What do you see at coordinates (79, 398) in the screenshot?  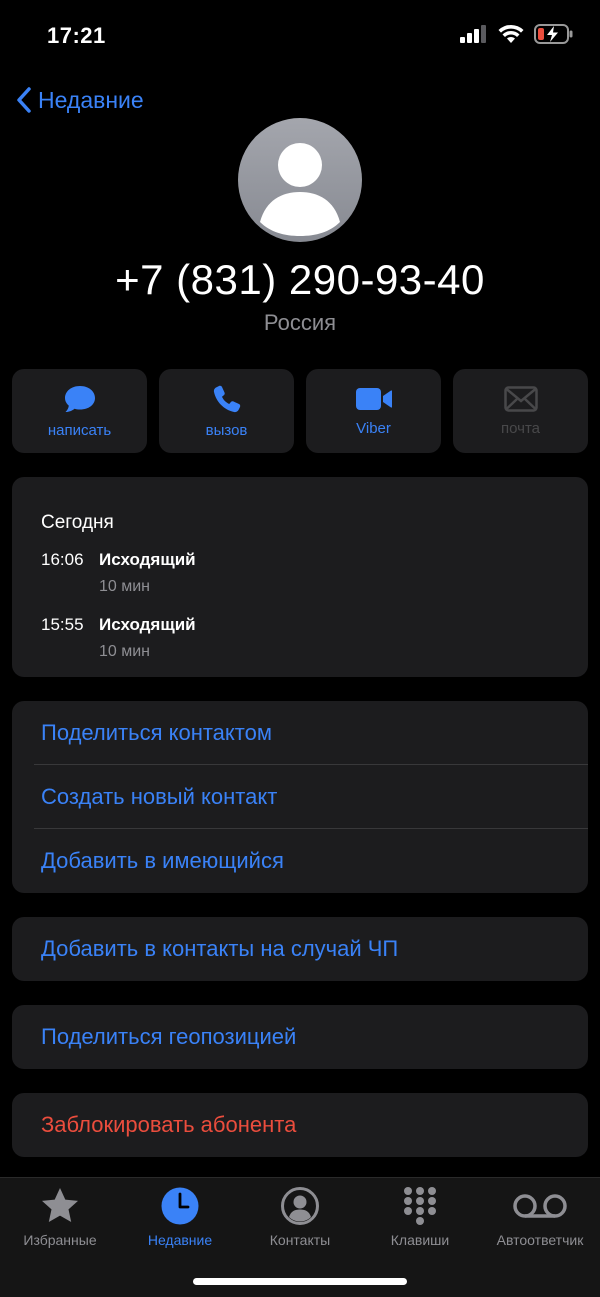 I see `message-icon` at bounding box center [79, 398].